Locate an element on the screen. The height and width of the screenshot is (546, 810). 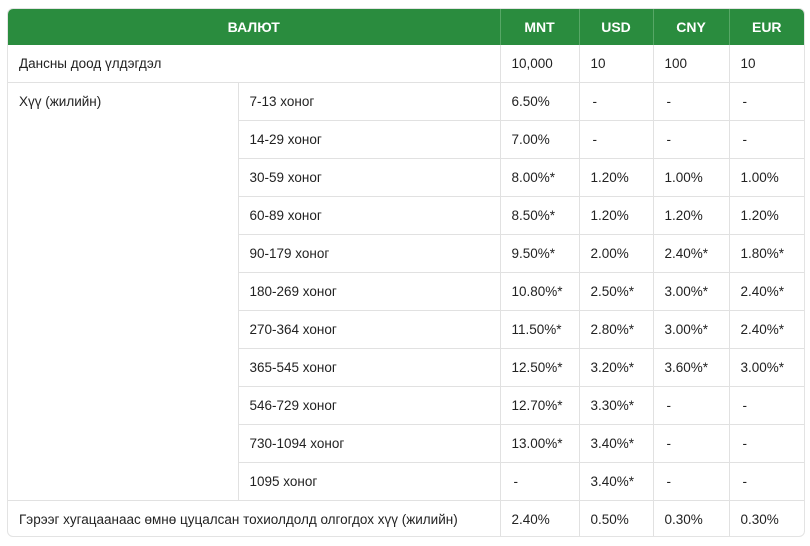
table-row-min-balance: Дансны доод үлдэгдэл 10,000 10 100 10 is located at coordinates (406, 64).